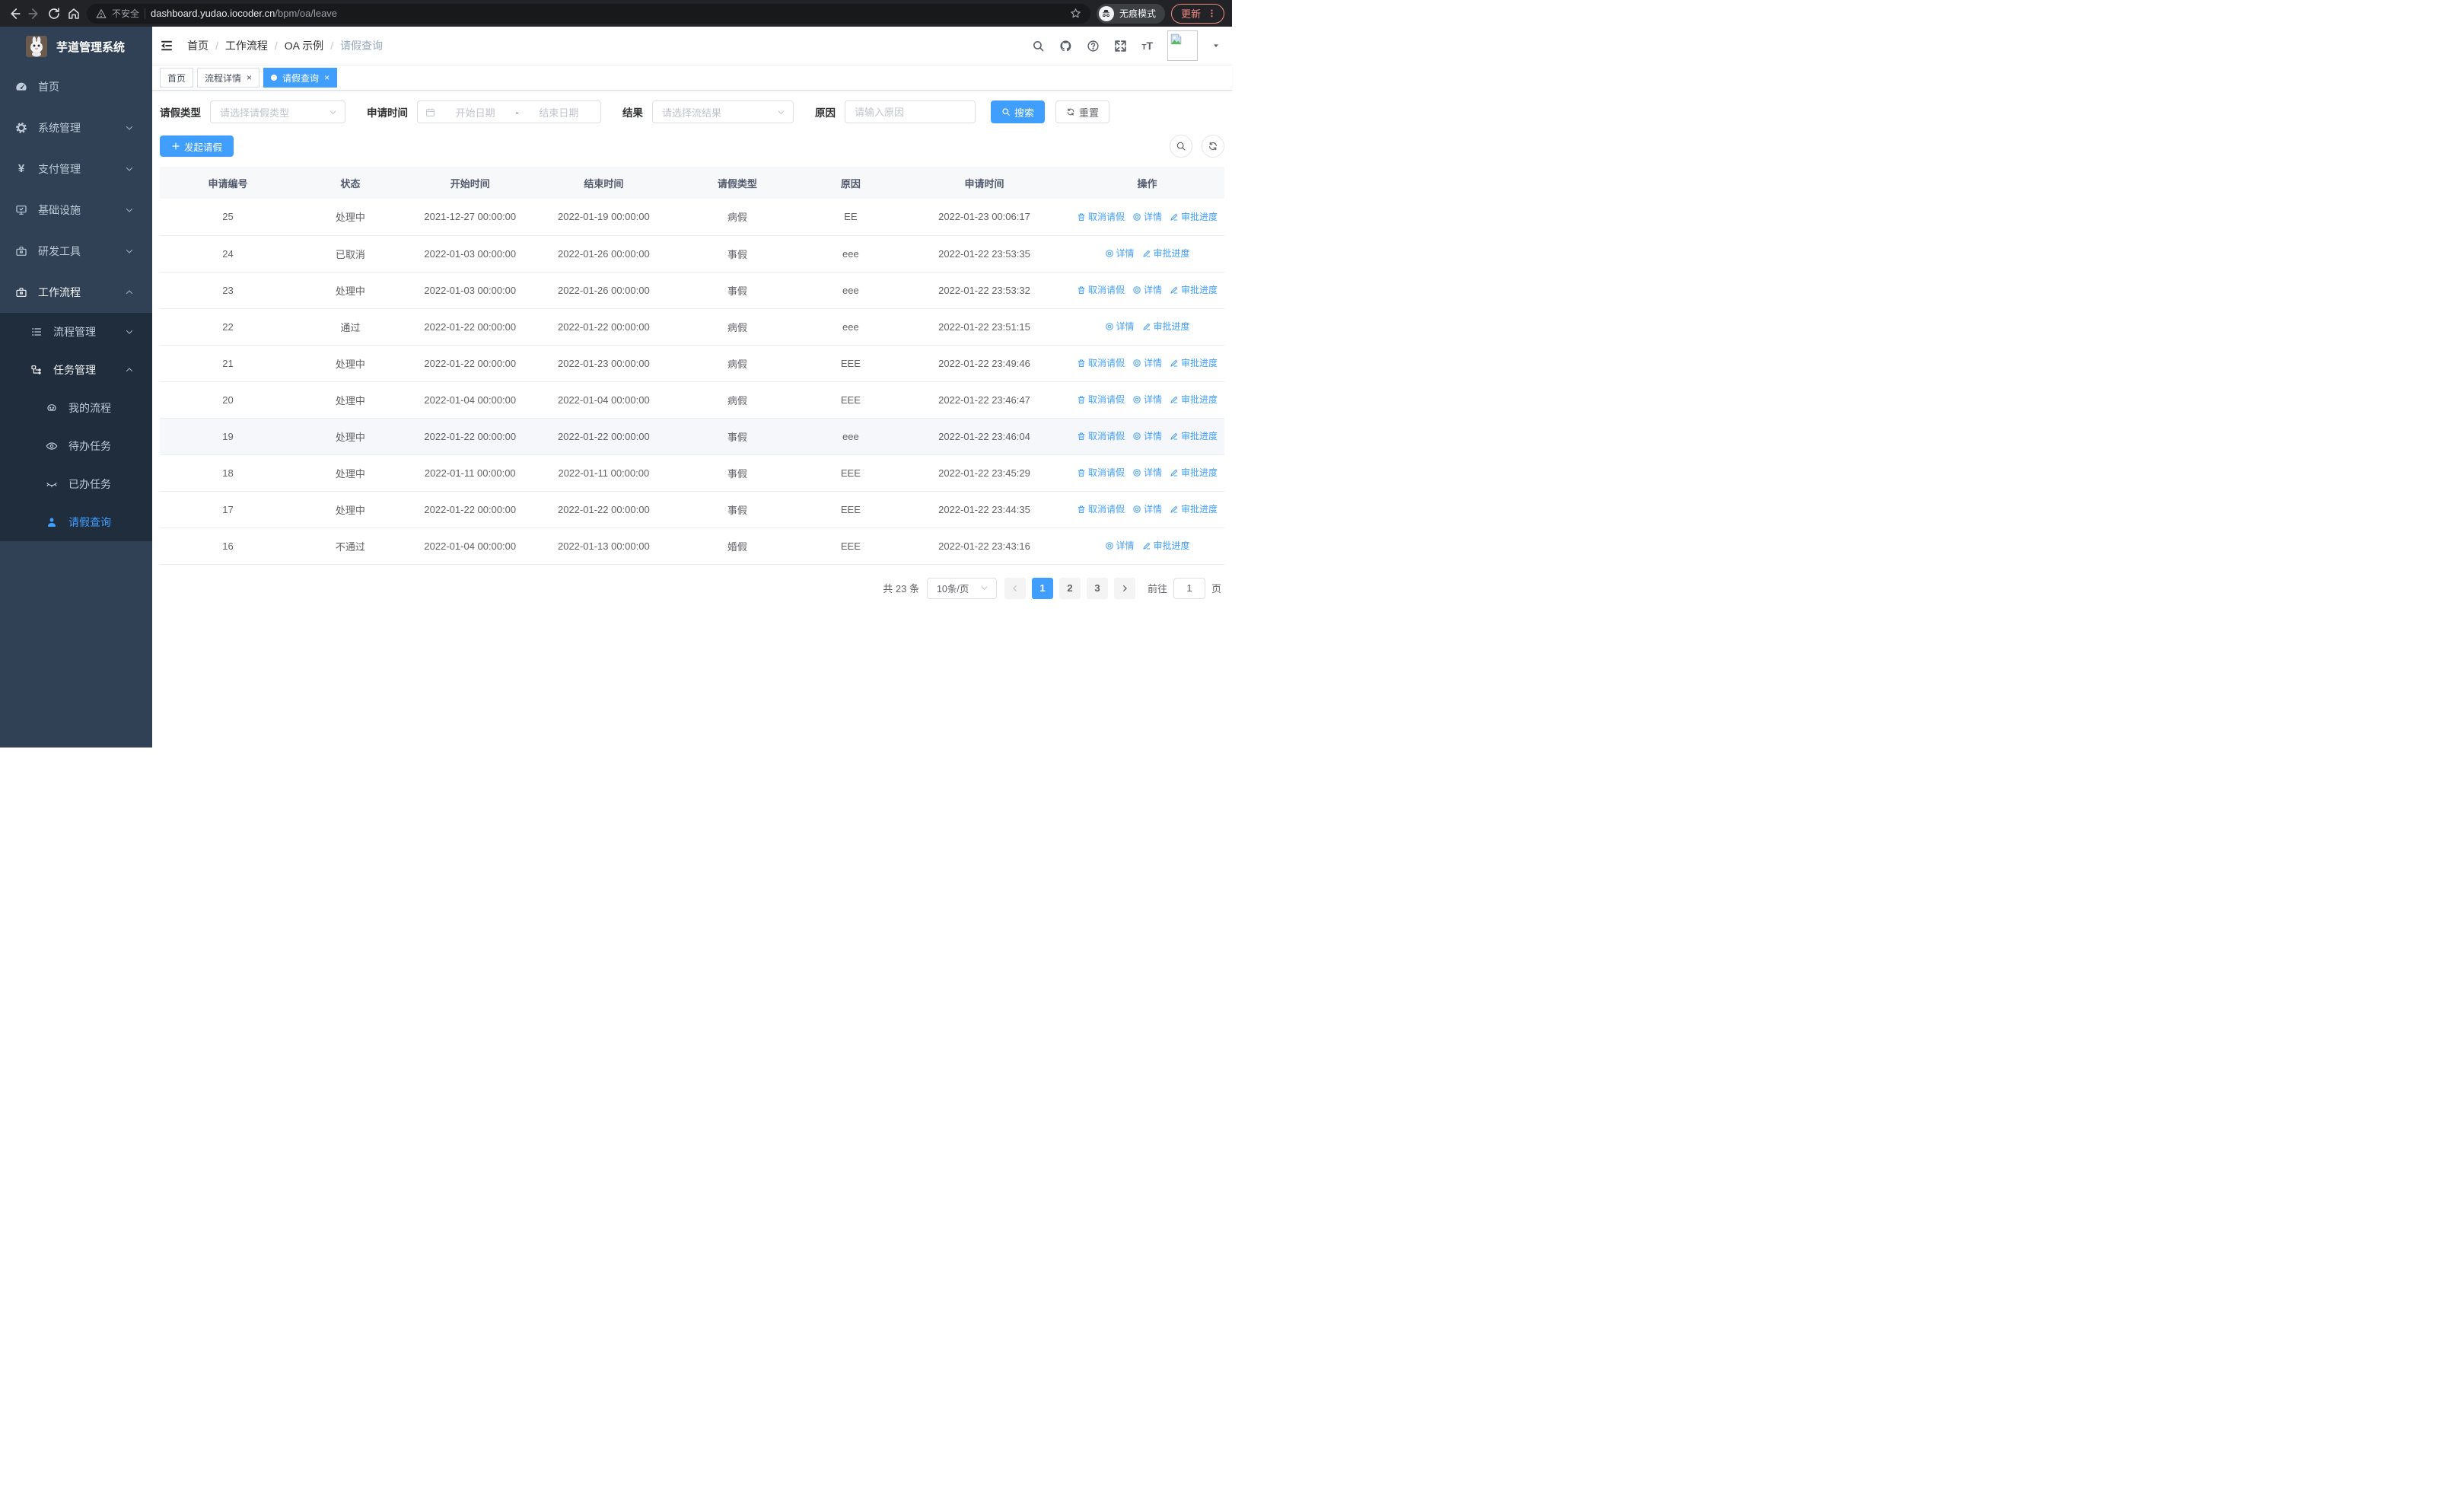 Image resolution: width=2464 pixels, height=1495 pixels. I want to click on sidebar-item-done-tasks: 已办任务, so click(76, 484).